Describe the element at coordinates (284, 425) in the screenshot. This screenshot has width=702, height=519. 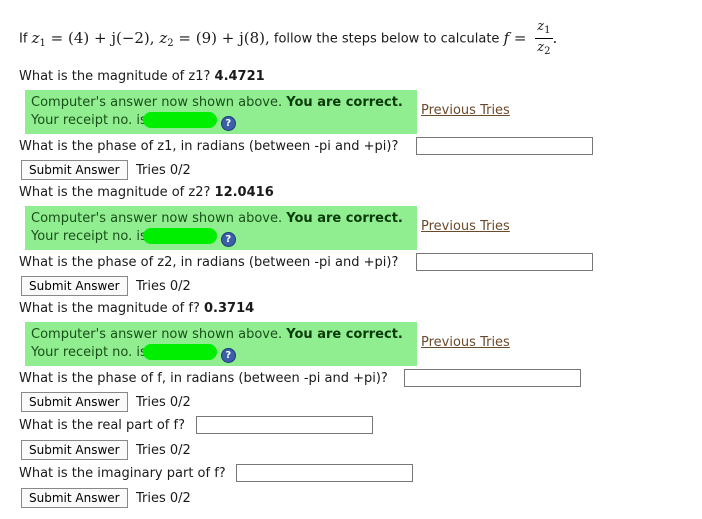
I see `real-part-f-input` at that location.